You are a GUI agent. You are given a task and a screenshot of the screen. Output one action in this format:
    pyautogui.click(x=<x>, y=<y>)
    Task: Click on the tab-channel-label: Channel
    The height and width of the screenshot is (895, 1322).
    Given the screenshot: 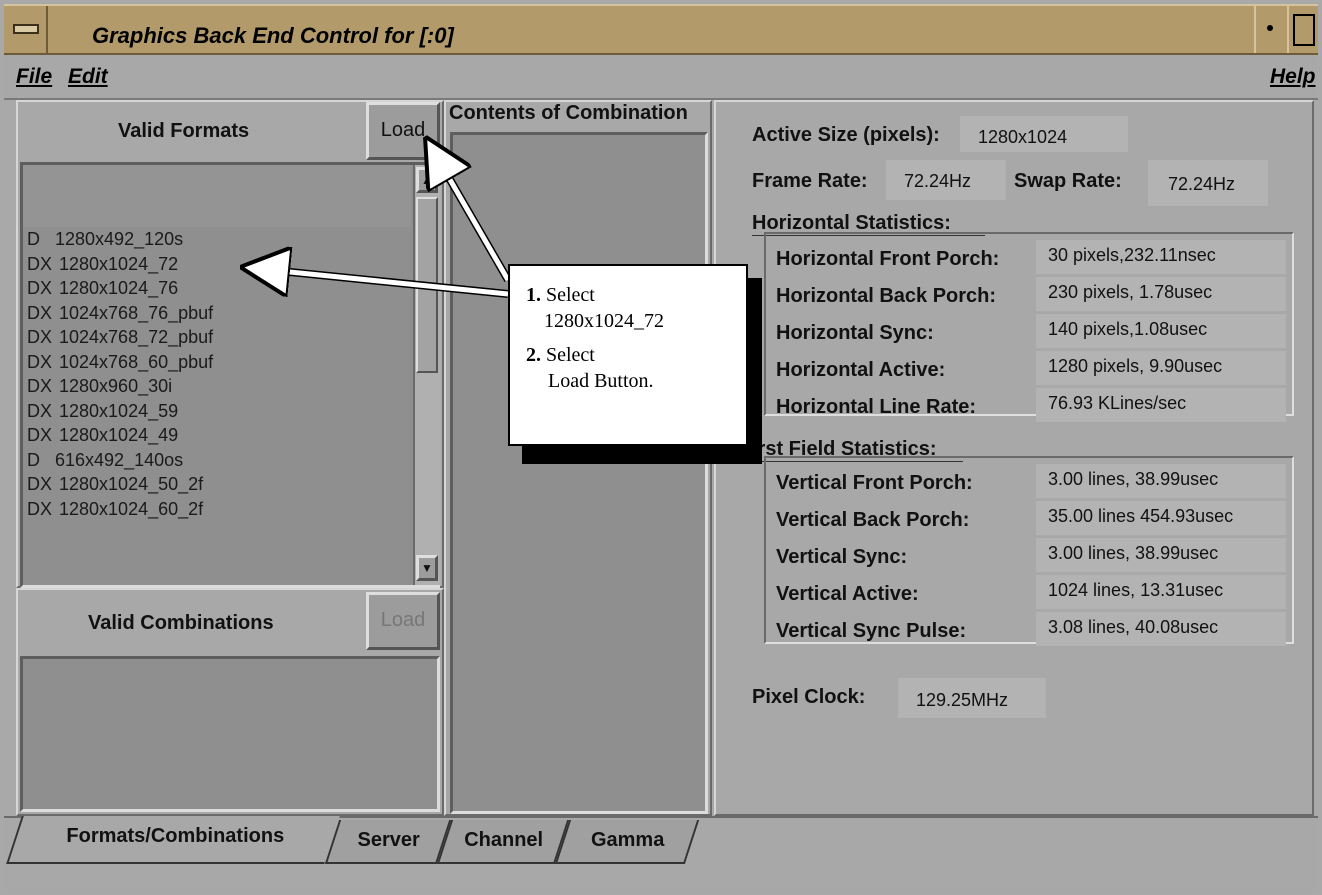 What is the action you would take?
    pyautogui.click(x=504, y=840)
    